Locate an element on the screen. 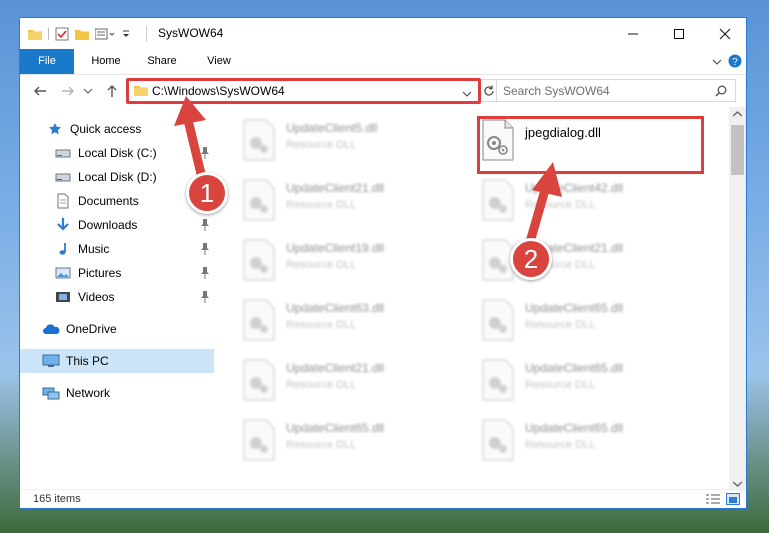 This screenshot has width=769, height=533. step-1-badge: 1 is located at coordinates (207, 193).